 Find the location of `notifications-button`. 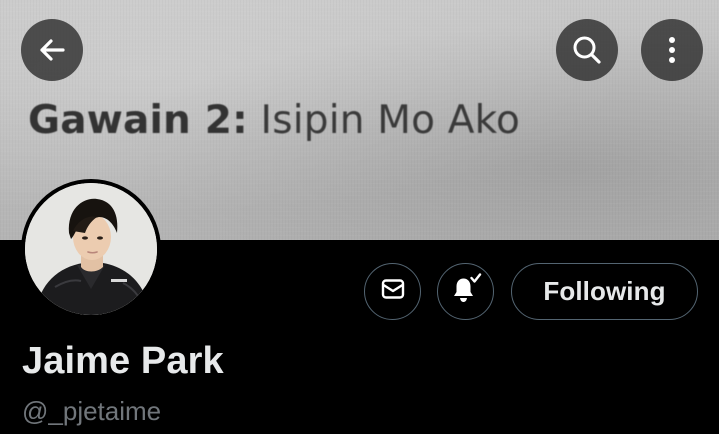

notifications-button is located at coordinates (465, 291).